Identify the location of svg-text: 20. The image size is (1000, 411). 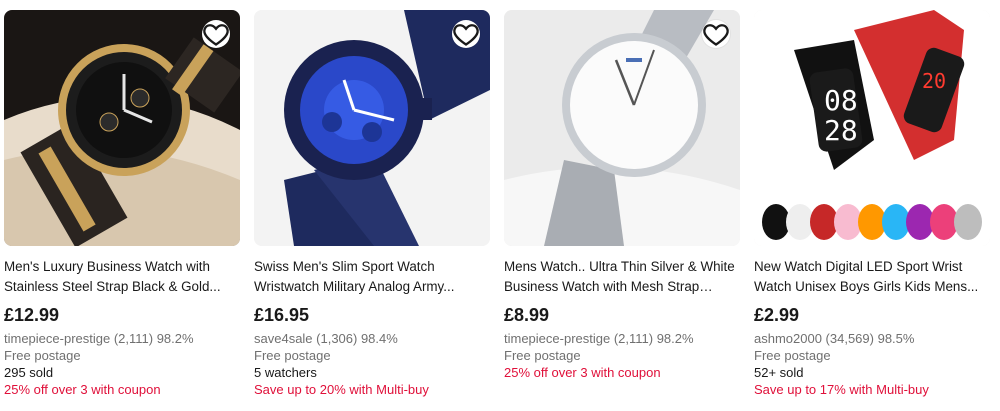
(934, 81).